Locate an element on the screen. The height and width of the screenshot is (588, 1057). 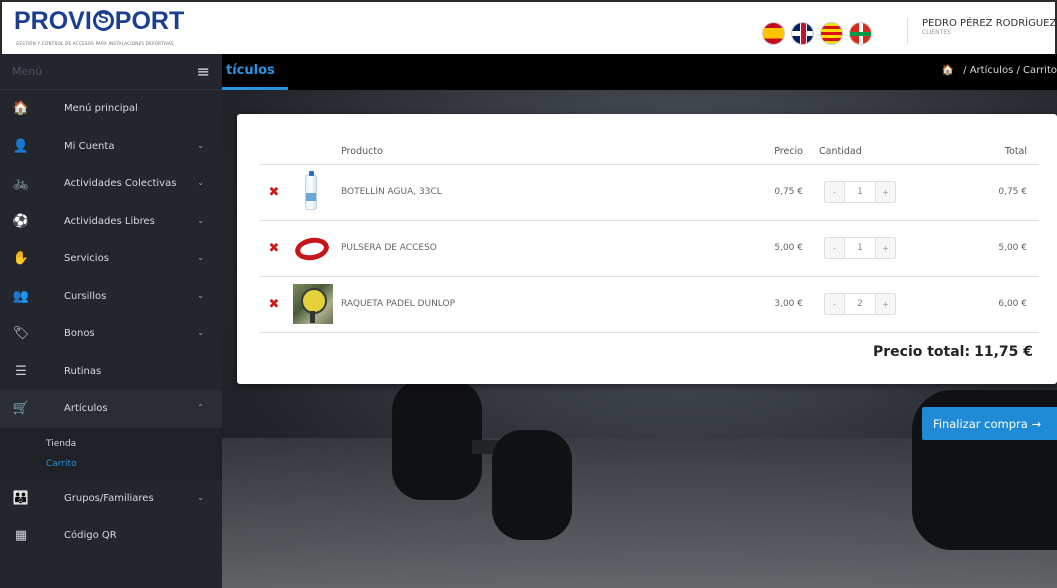
image-cell is located at coordinates (314, 304).